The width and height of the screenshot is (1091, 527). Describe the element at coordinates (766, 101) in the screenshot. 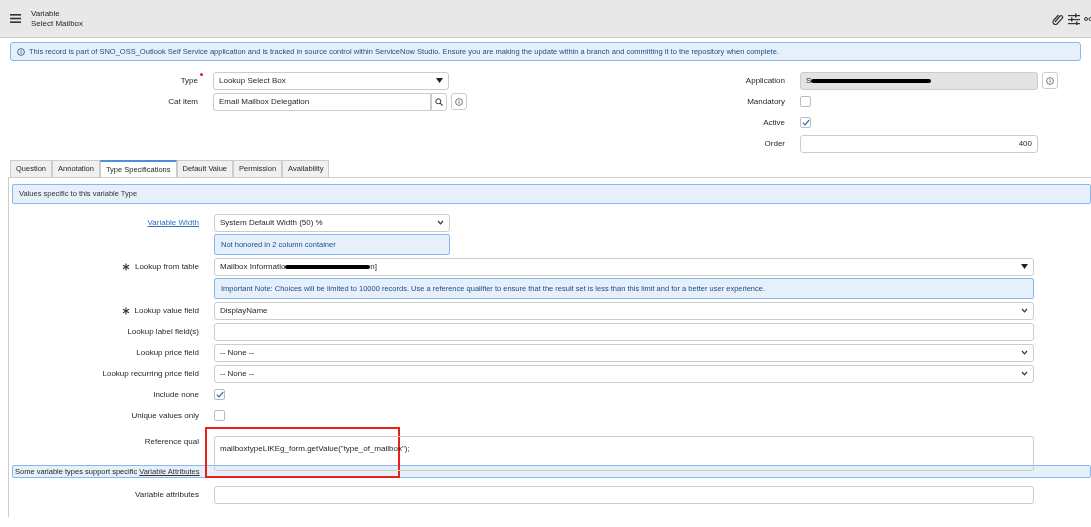

I see `field-label: Mandatory` at that location.